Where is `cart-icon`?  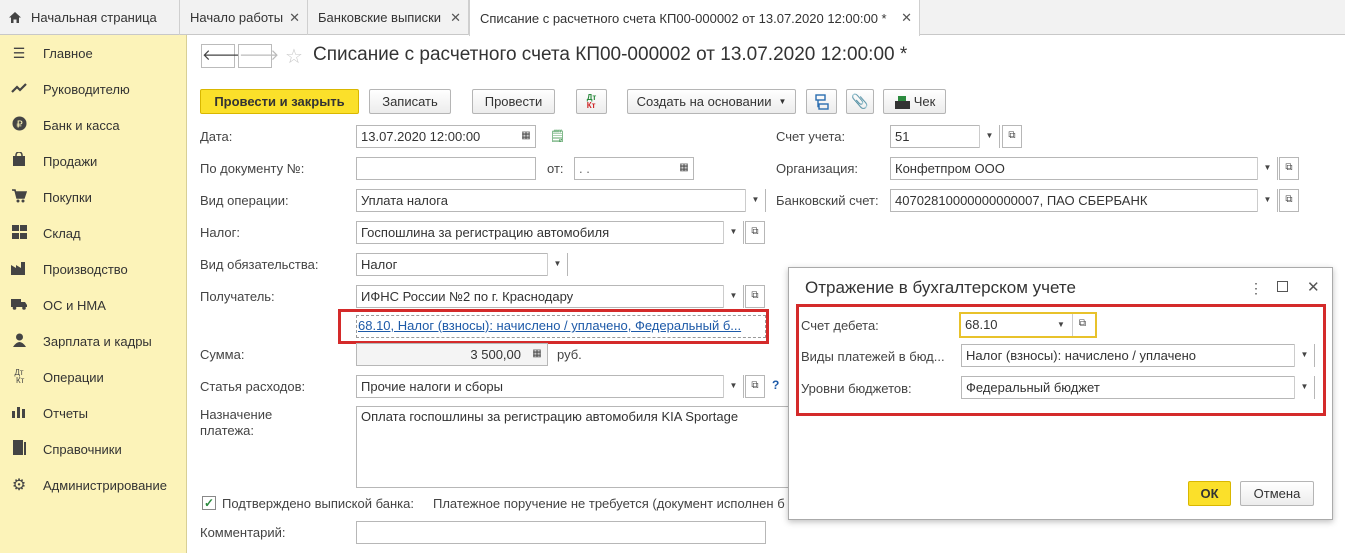 cart-icon is located at coordinates (19, 197).